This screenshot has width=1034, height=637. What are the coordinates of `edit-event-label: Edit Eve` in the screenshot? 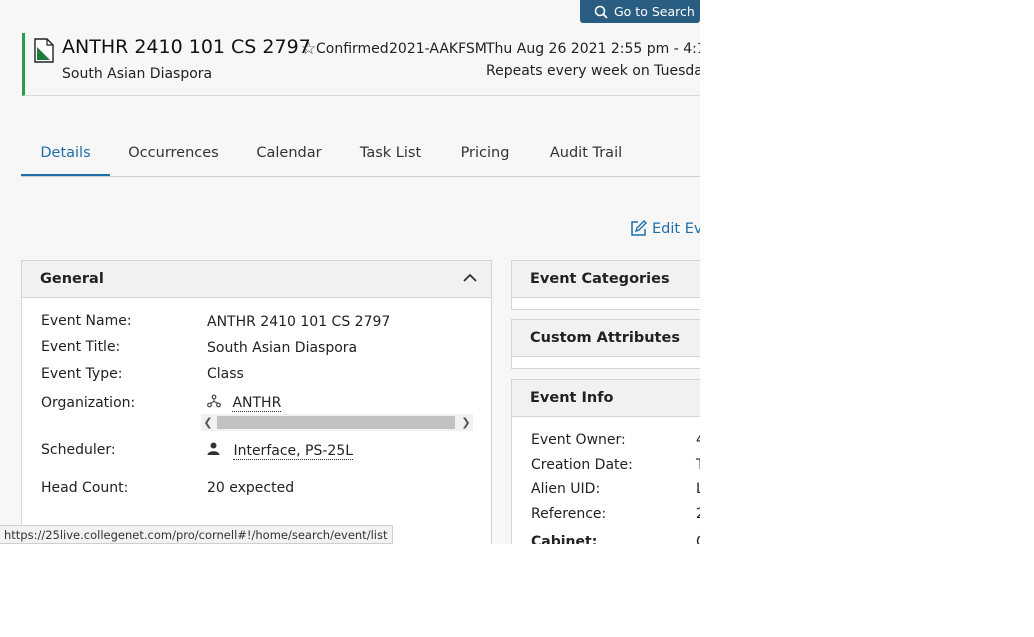 It's located at (676, 228).